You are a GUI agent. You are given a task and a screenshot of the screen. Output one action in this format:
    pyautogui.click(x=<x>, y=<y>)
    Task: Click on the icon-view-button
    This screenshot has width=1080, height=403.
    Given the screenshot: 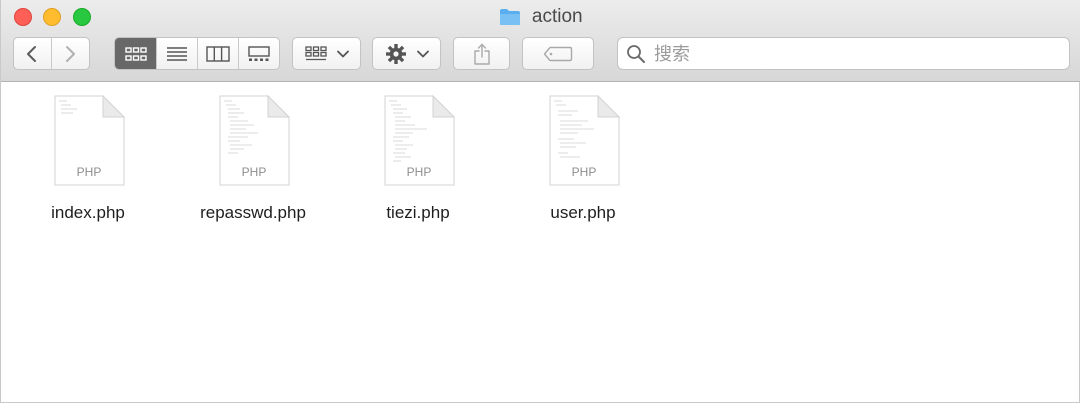 What is the action you would take?
    pyautogui.click(x=136, y=53)
    